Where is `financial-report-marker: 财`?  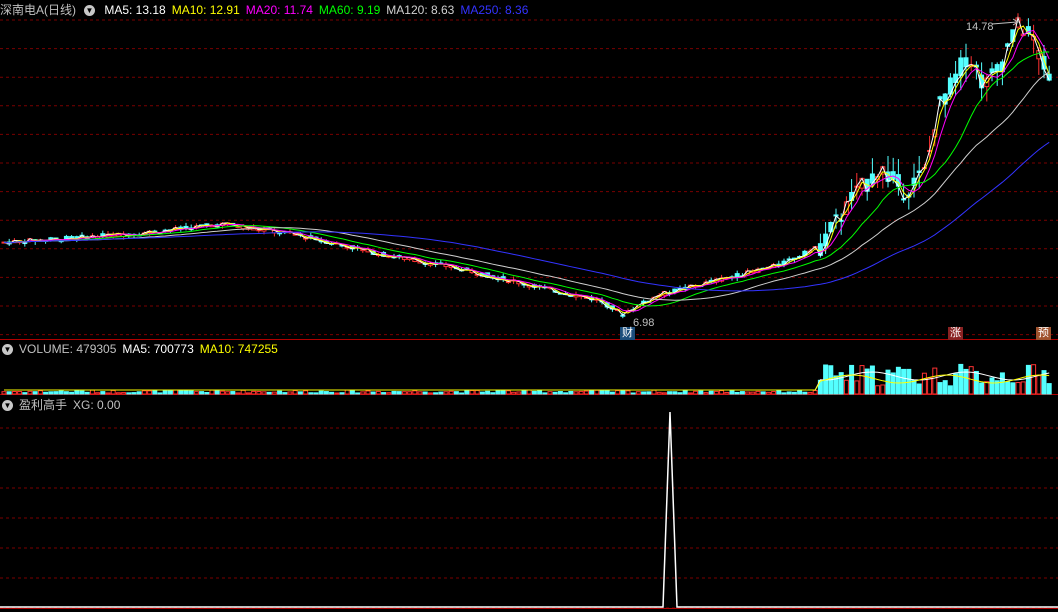 financial-report-marker: 财 is located at coordinates (627, 333).